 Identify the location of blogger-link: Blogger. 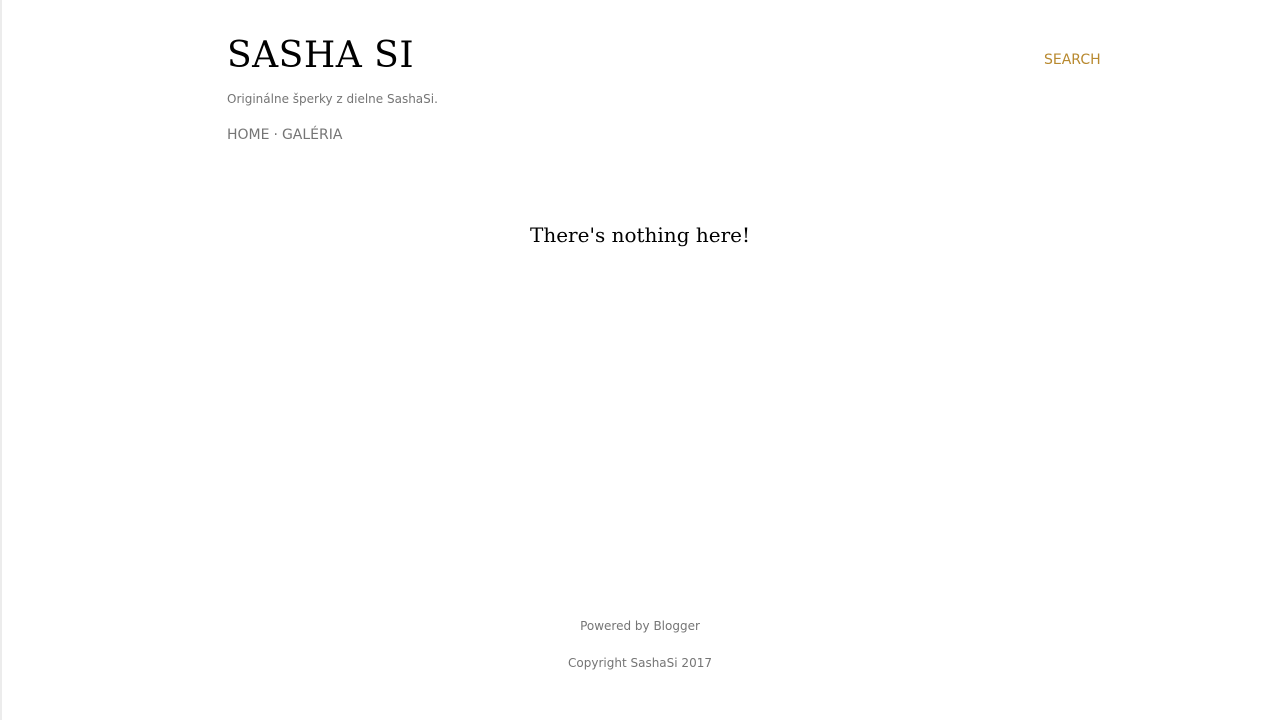
(676, 626).